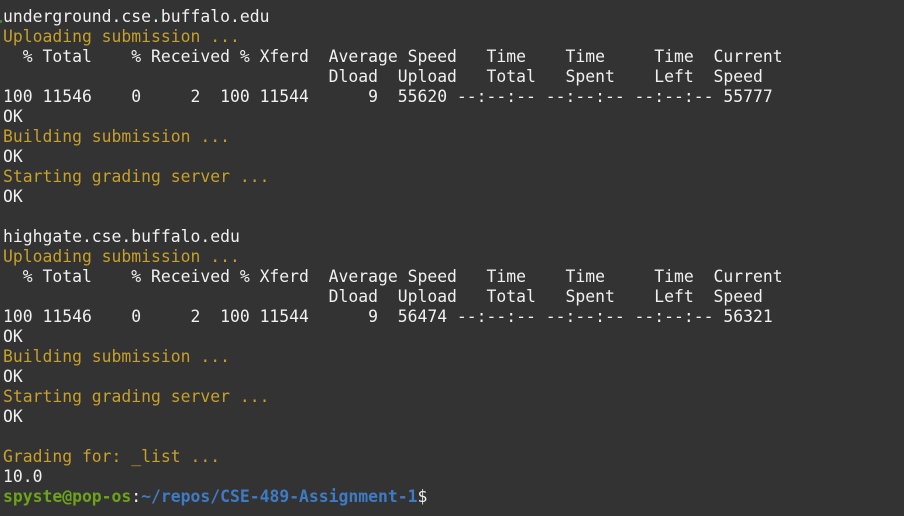 The width and height of the screenshot is (904, 516). What do you see at coordinates (121, 236) in the screenshot?
I see `terminal-line: highgate.cse.buffalo.edu` at bounding box center [121, 236].